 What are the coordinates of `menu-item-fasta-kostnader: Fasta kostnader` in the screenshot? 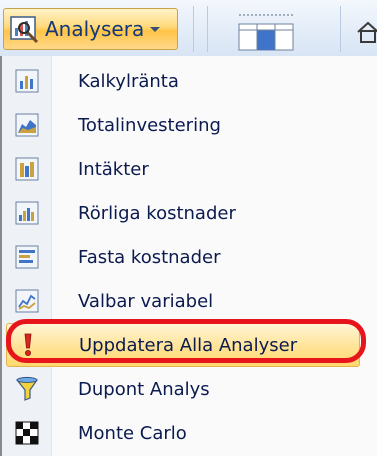 It's located at (182, 257).